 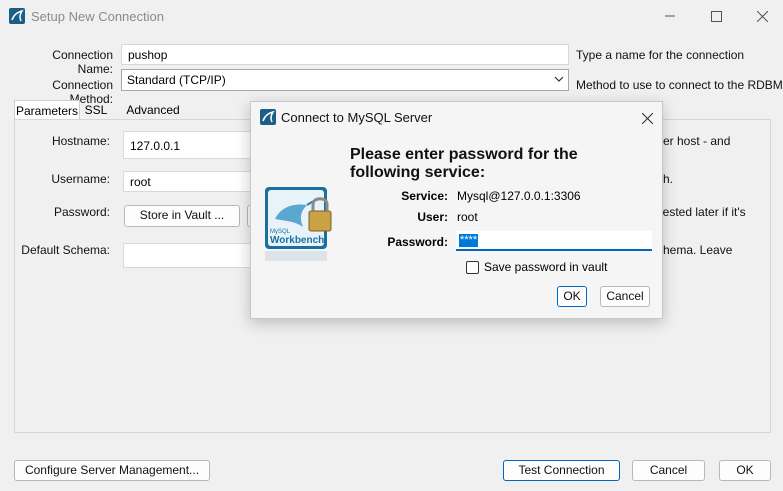 What do you see at coordinates (456, 117) in the screenshot?
I see `dialog-titlebar: Connect to MySQL Server` at bounding box center [456, 117].